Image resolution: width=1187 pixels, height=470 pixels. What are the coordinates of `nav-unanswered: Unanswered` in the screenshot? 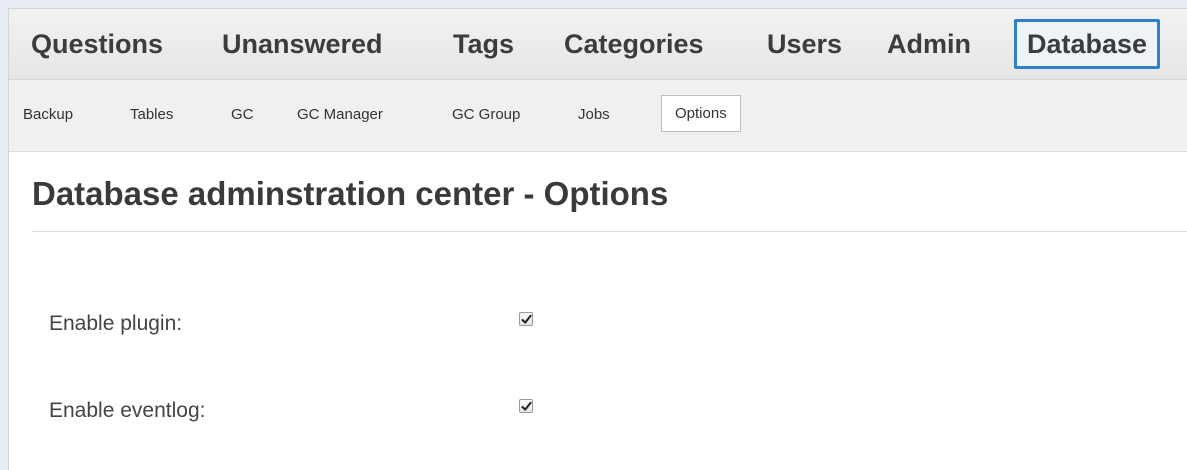 It's located at (302, 44).